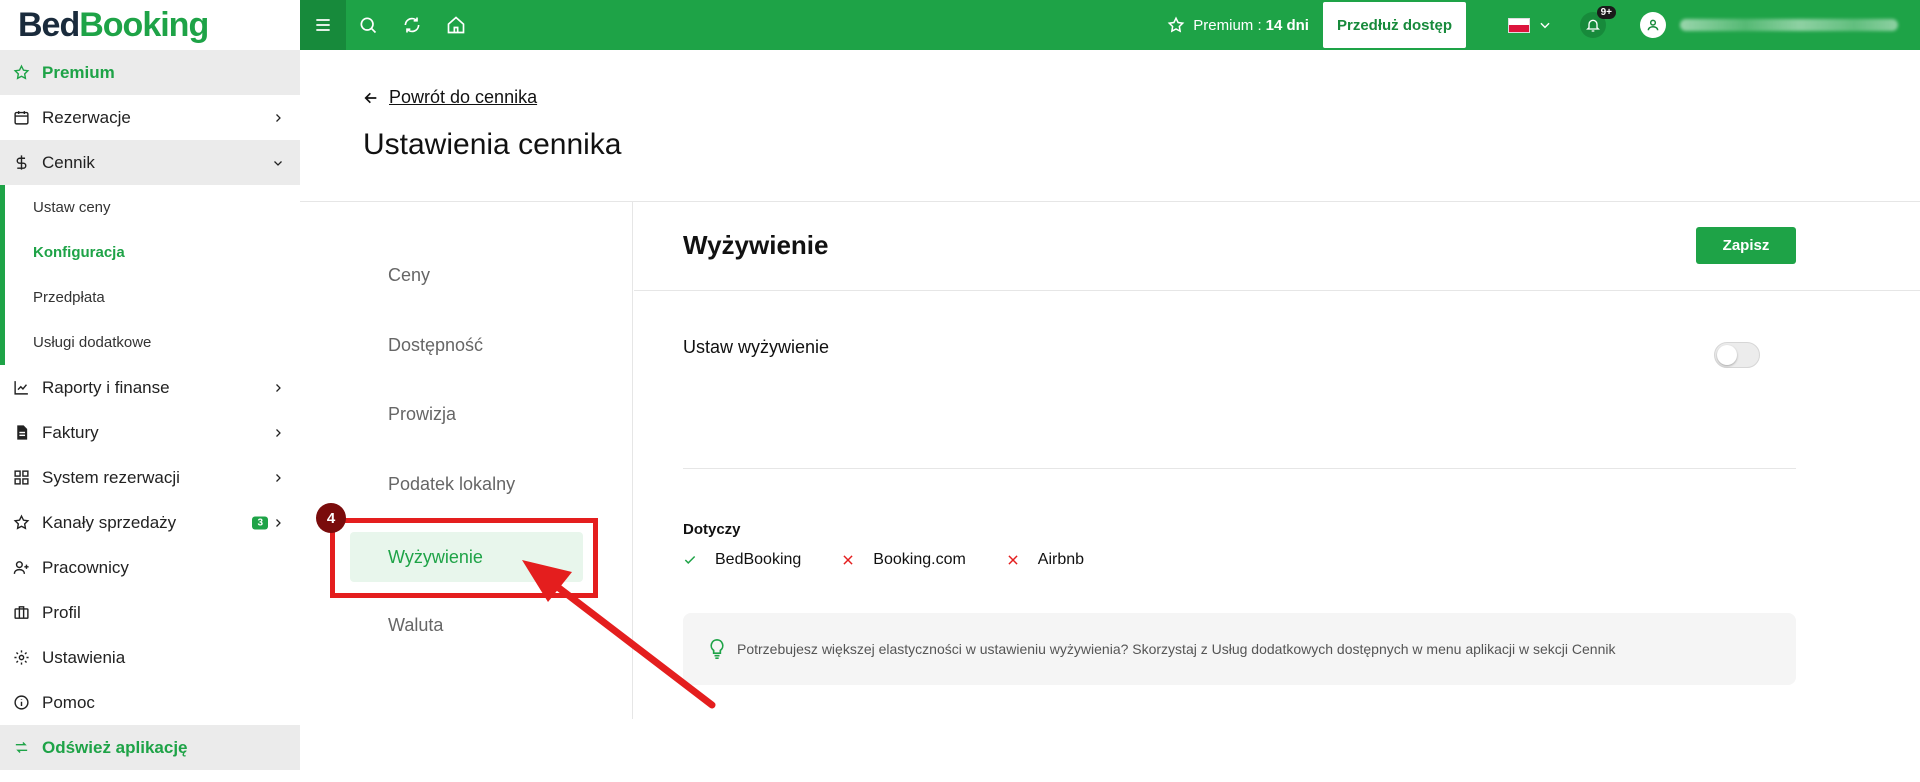 Image resolution: width=1920 pixels, height=782 pixels. I want to click on notifications-button: 9+, so click(1598, 22).